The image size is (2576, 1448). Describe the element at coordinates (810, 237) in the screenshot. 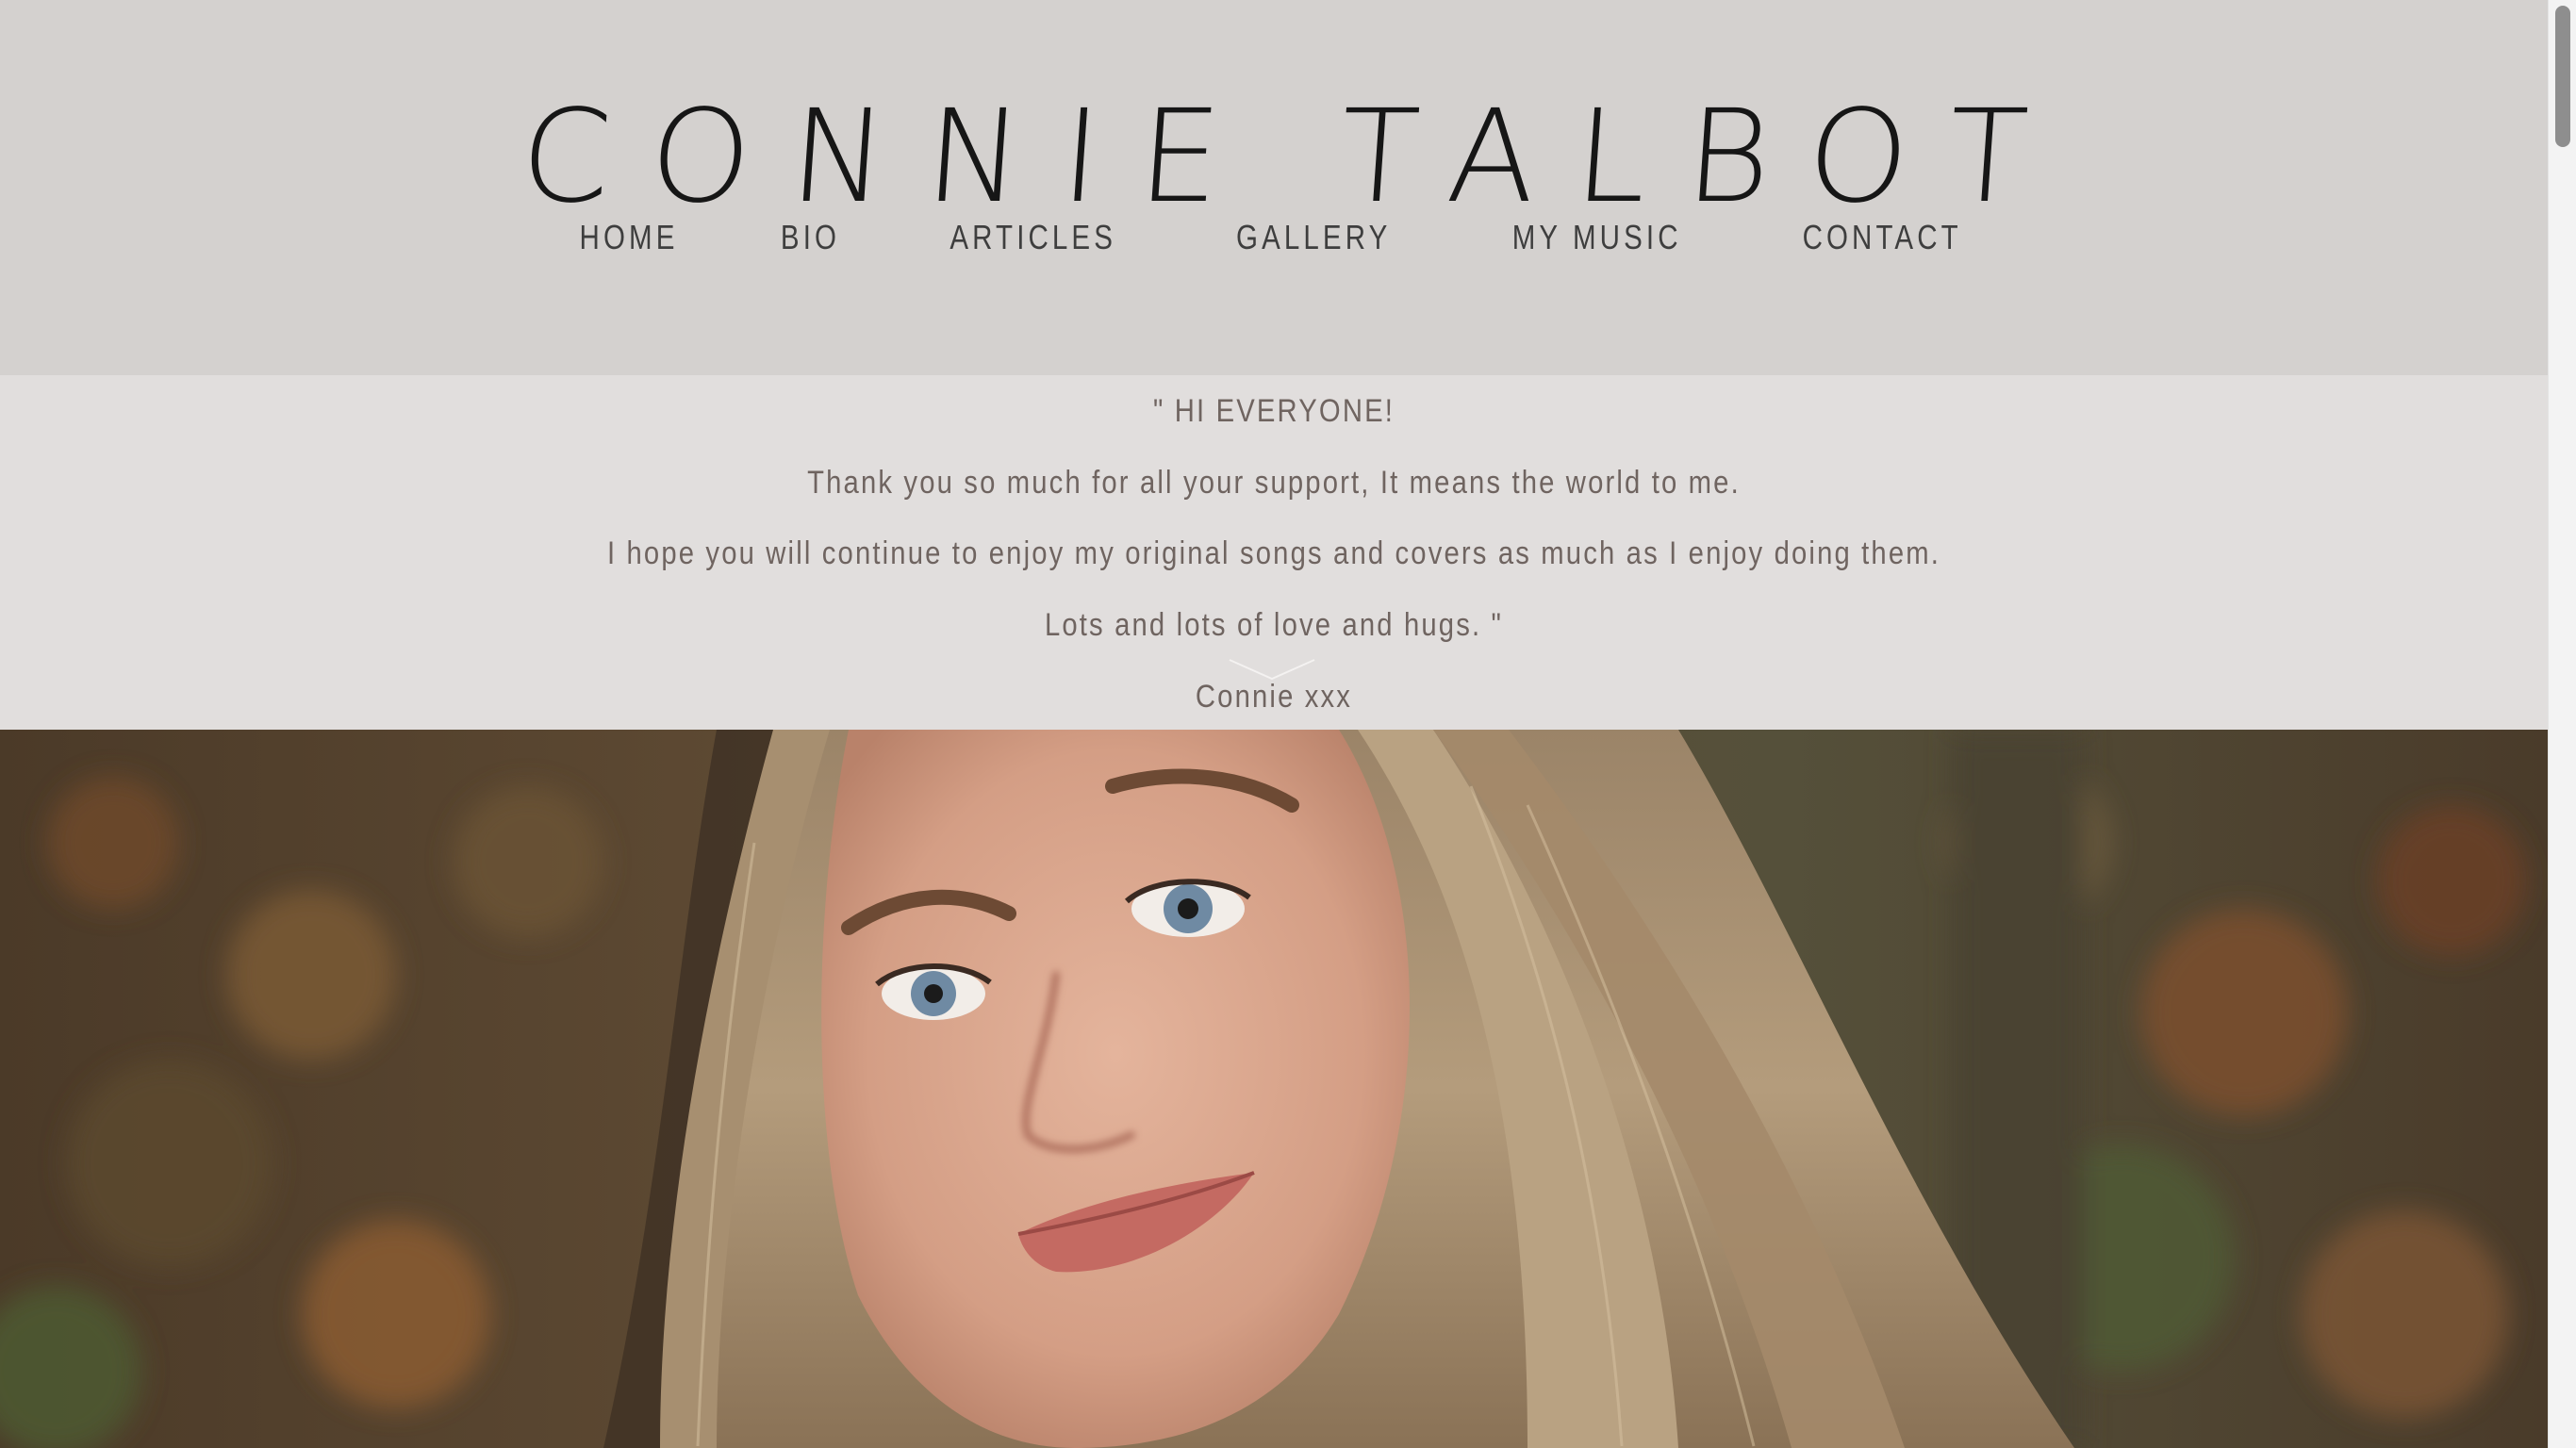

I see `nav-item-bio: BIO` at that location.